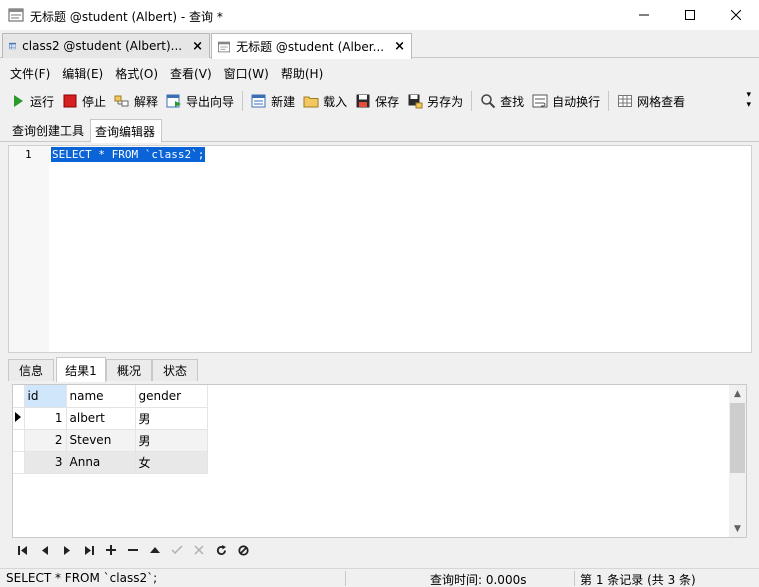 The image size is (759, 587). I want to click on delete-record-icon, so click(133, 550).